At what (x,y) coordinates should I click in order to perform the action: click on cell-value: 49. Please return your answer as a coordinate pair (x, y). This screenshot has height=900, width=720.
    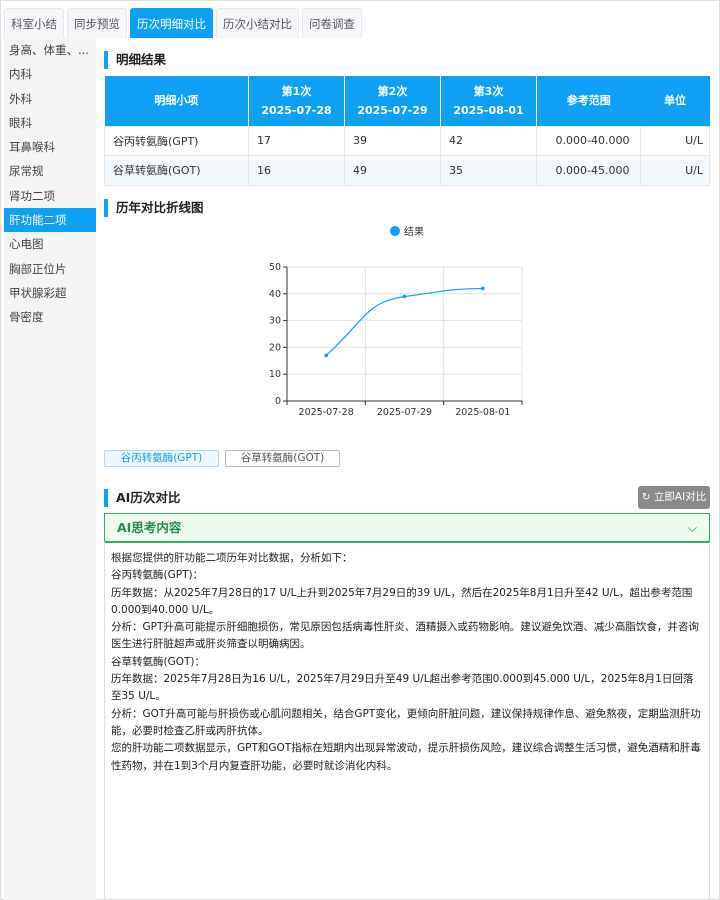
    Looking at the image, I should click on (392, 170).